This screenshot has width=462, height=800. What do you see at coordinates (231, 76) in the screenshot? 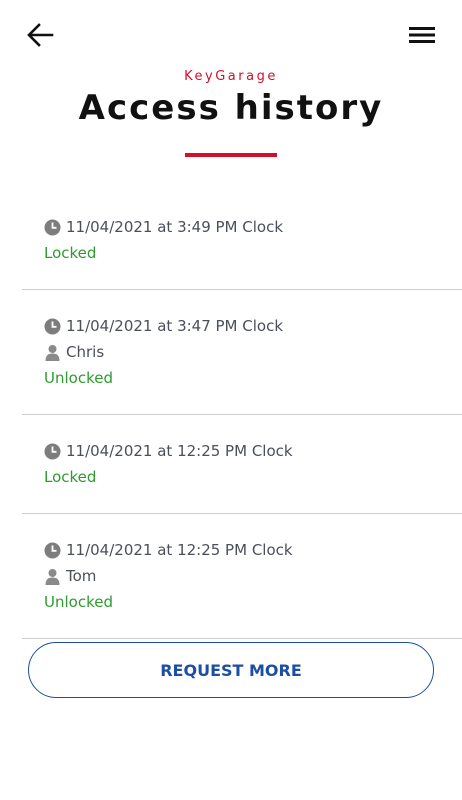
I see `brand-name: KeyGarage` at bounding box center [231, 76].